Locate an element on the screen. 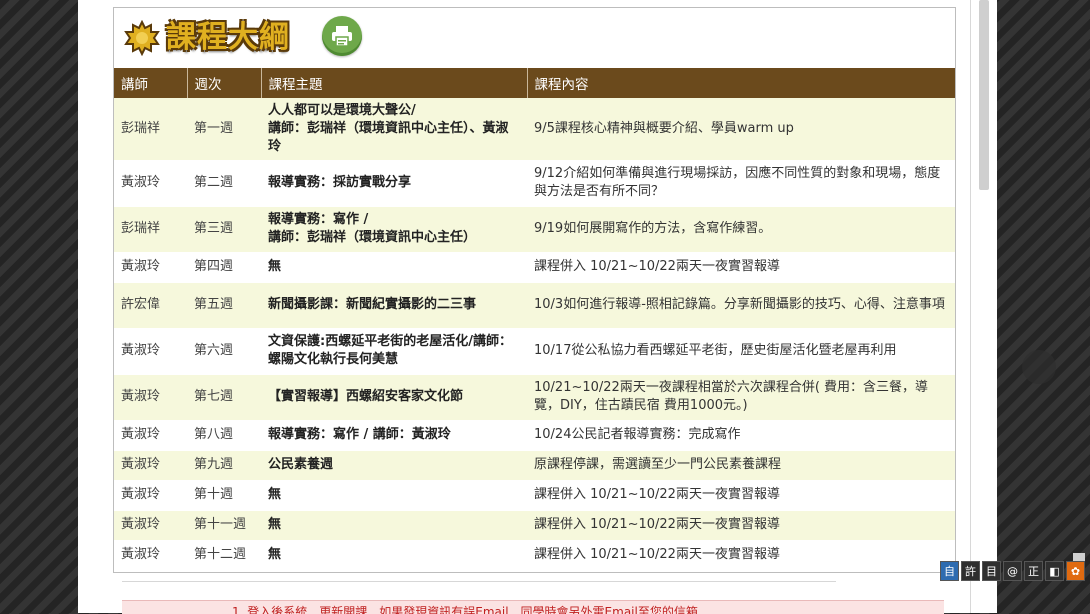  toolbar-button: ✿ is located at coordinates (1075, 571).